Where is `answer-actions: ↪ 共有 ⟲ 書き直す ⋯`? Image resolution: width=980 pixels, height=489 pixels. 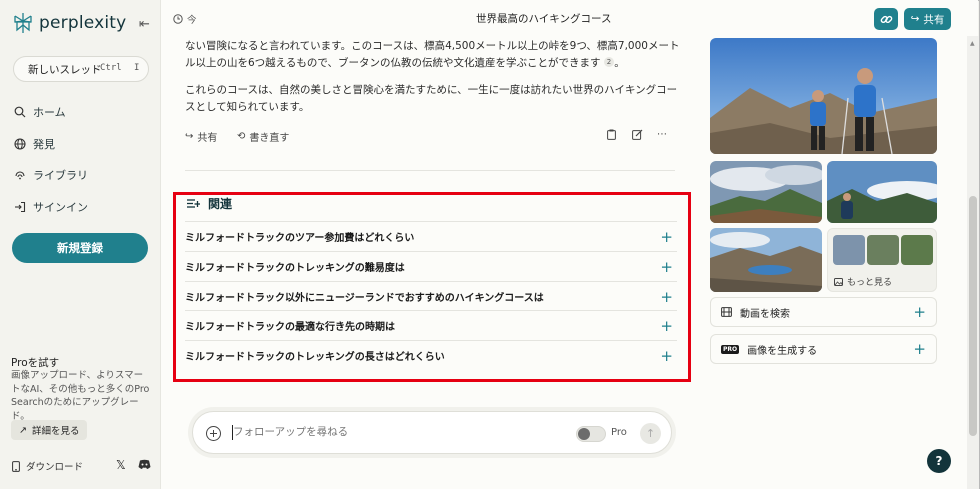
answer-actions: ↪ 共有 ⟲ 書き直す ⋯ is located at coordinates (430, 137).